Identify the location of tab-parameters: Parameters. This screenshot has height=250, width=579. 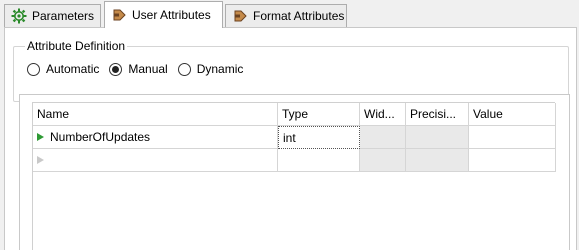
(52, 15).